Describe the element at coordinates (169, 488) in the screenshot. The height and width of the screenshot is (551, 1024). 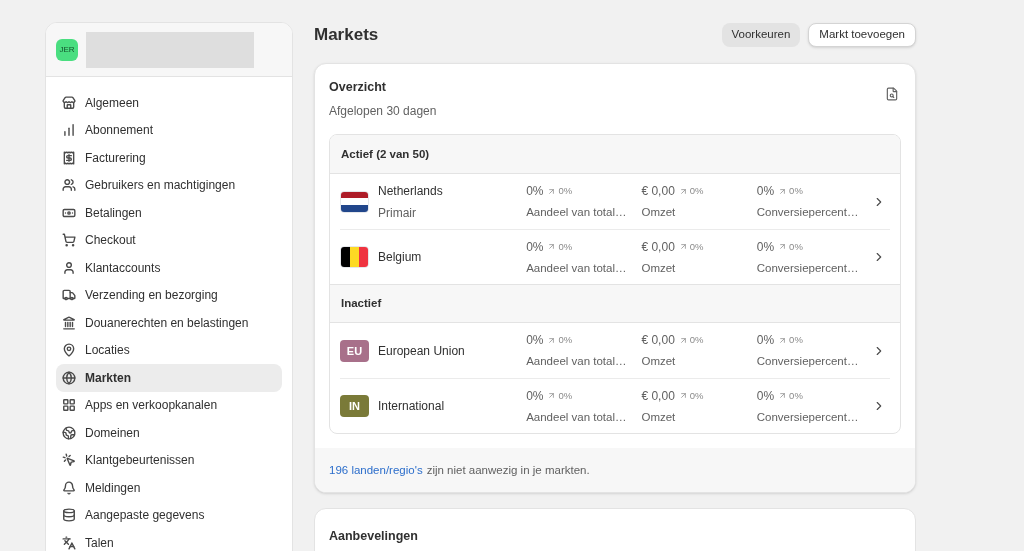
I see `sidebar-item: Meldingen` at that location.